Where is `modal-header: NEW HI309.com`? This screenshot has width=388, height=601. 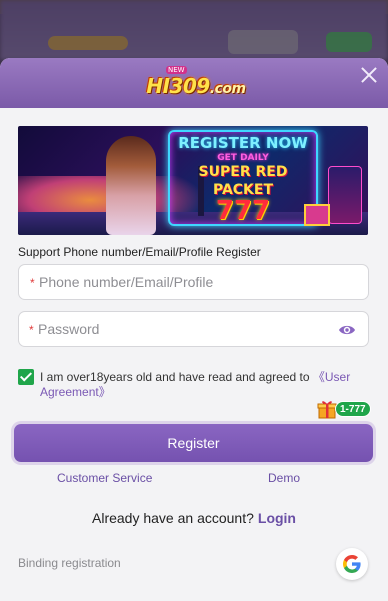
modal-header: NEW HI309.com is located at coordinates (194, 83).